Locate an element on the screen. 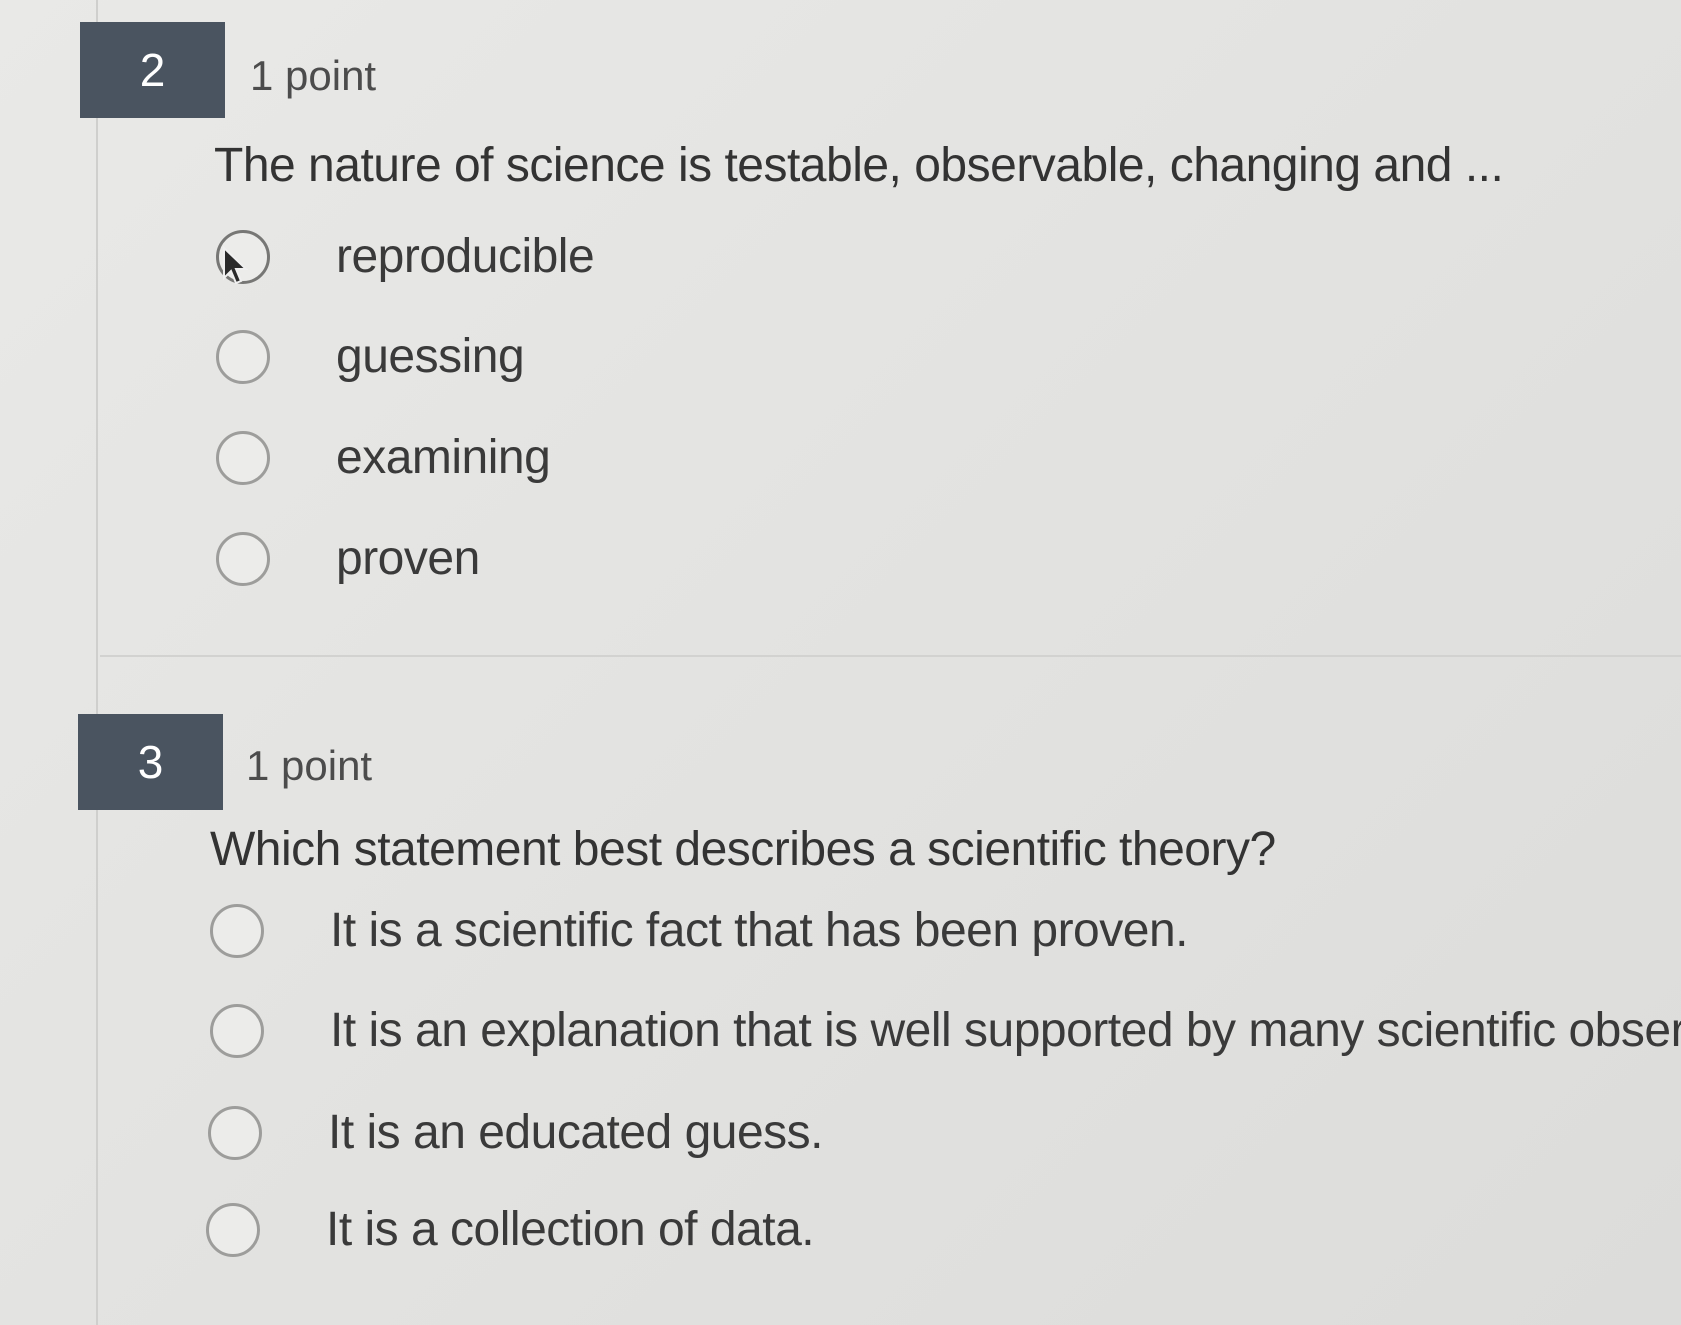 The width and height of the screenshot is (1681, 1325). answer-option-reproducible: reproducible is located at coordinates (516, 257).